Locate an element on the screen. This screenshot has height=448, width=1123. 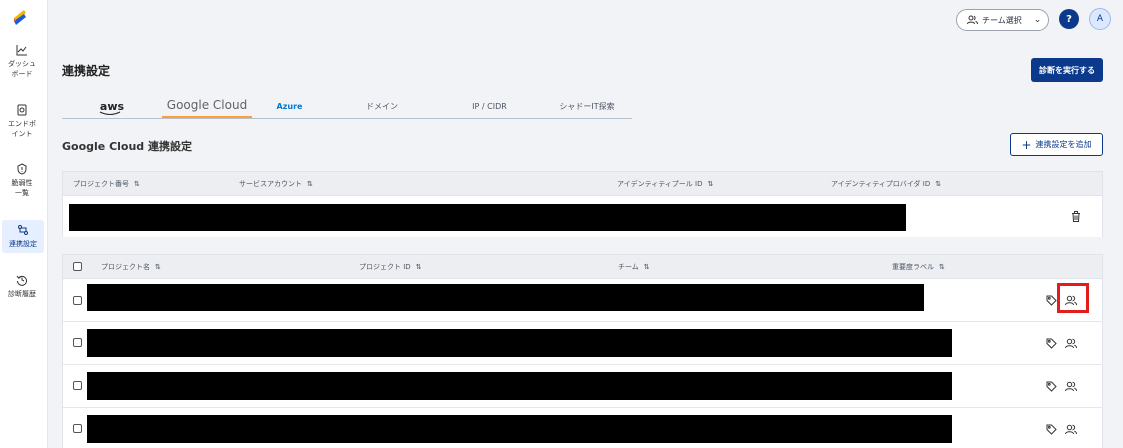
table-header: プロジェクト名 ⇅ プロジェクト ID ⇅ チーム ⇅ 重要度ラベル ⇅ is located at coordinates (582, 267).